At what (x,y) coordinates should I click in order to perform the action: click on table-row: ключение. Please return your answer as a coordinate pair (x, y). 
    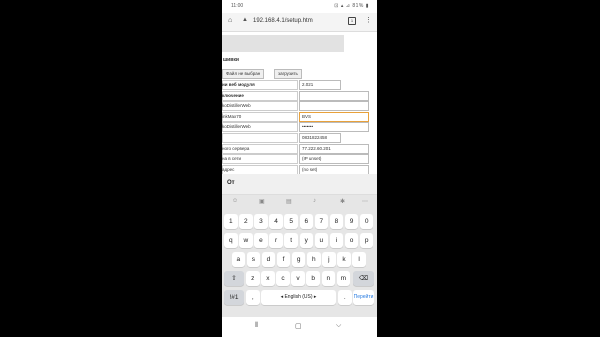
    Looking at the image, I should click on (299, 95).